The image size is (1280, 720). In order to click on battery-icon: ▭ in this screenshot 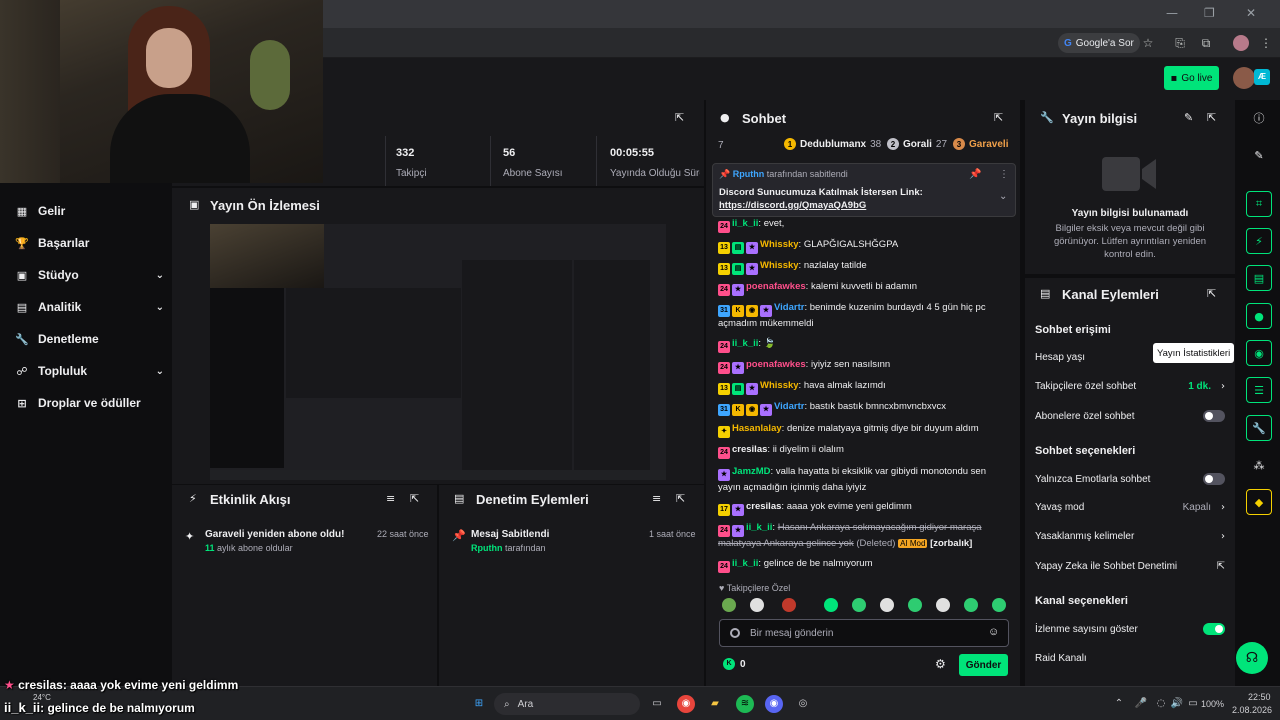, I will do `click(1193, 704)`.